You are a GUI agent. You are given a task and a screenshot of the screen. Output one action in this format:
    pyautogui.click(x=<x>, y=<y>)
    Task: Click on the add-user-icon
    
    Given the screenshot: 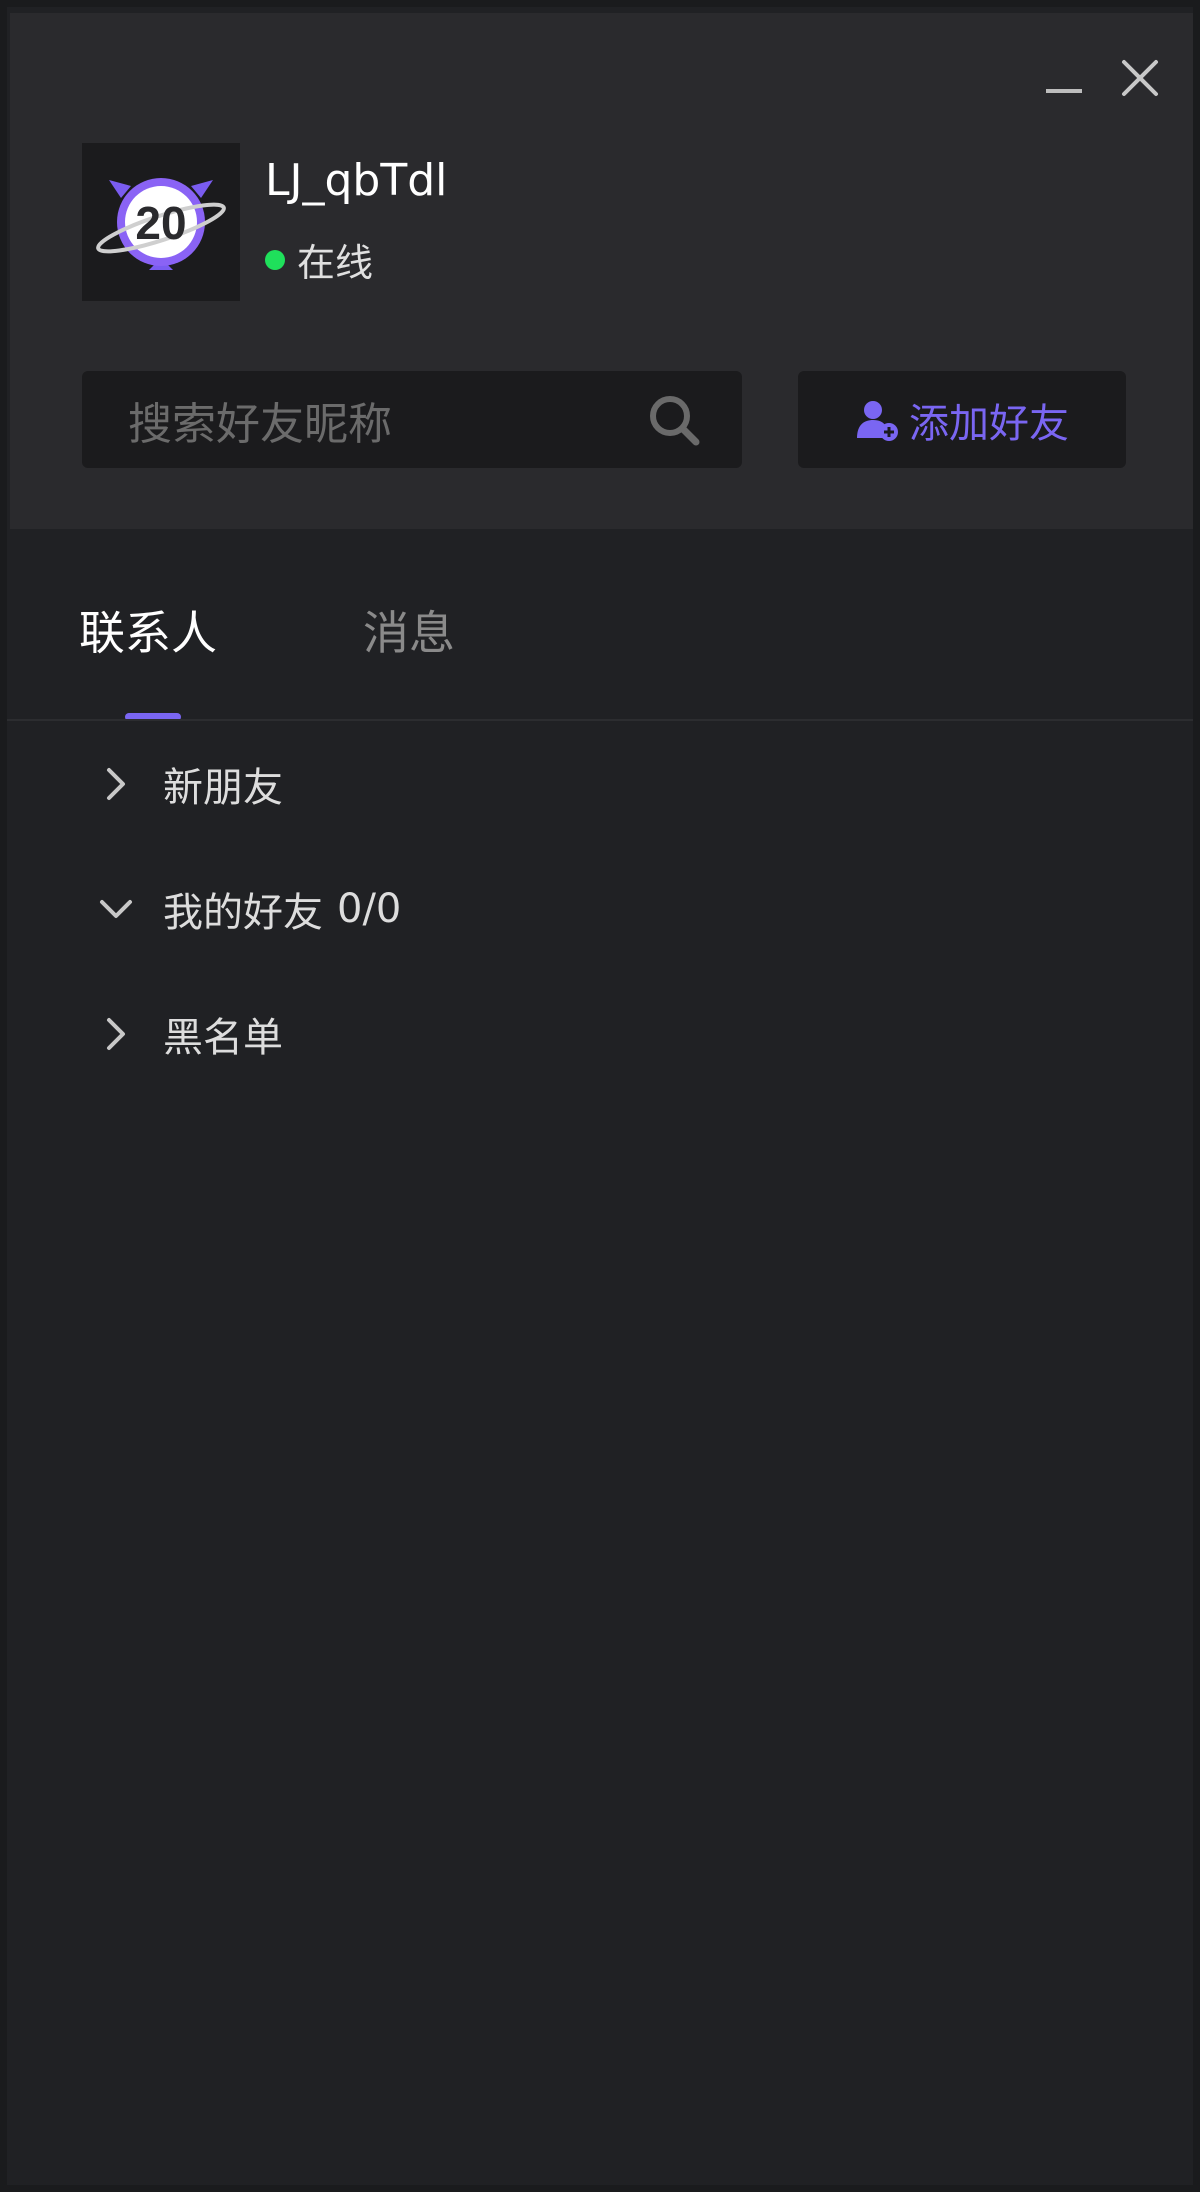 What is the action you would take?
    pyautogui.click(x=877, y=420)
    